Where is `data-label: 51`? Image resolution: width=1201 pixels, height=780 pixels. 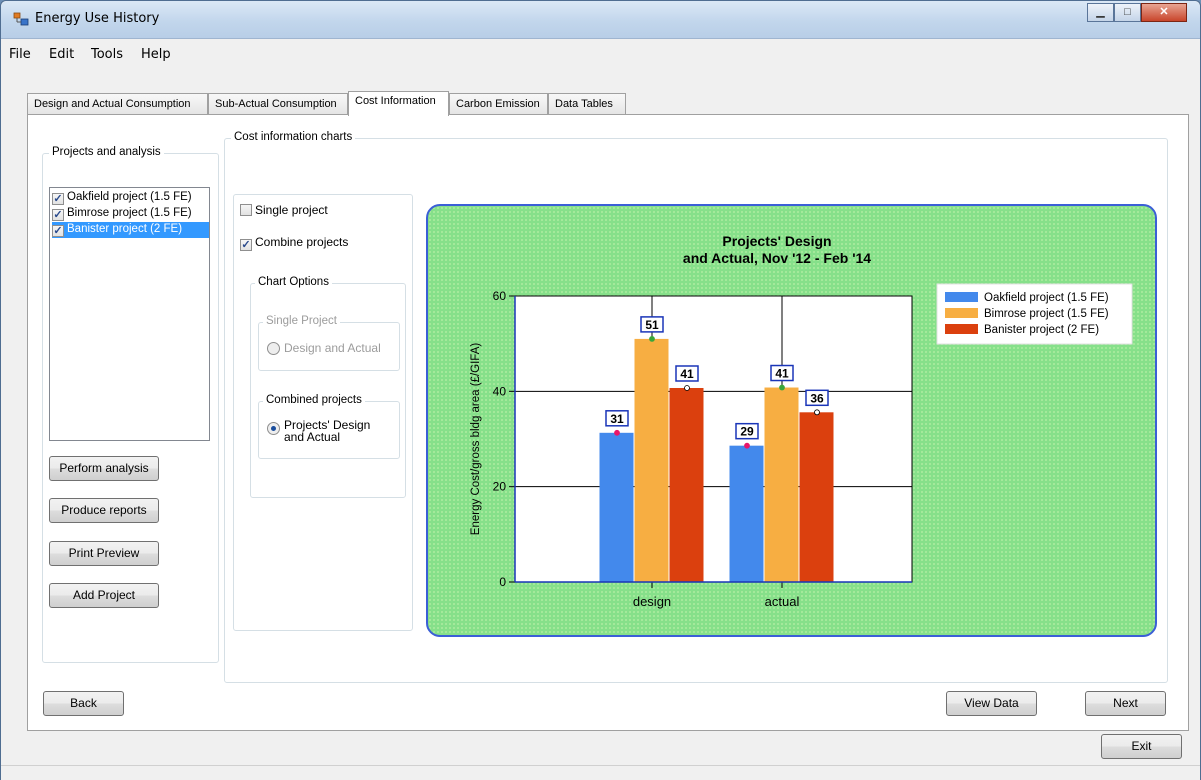 data-label: 51 is located at coordinates (652, 325).